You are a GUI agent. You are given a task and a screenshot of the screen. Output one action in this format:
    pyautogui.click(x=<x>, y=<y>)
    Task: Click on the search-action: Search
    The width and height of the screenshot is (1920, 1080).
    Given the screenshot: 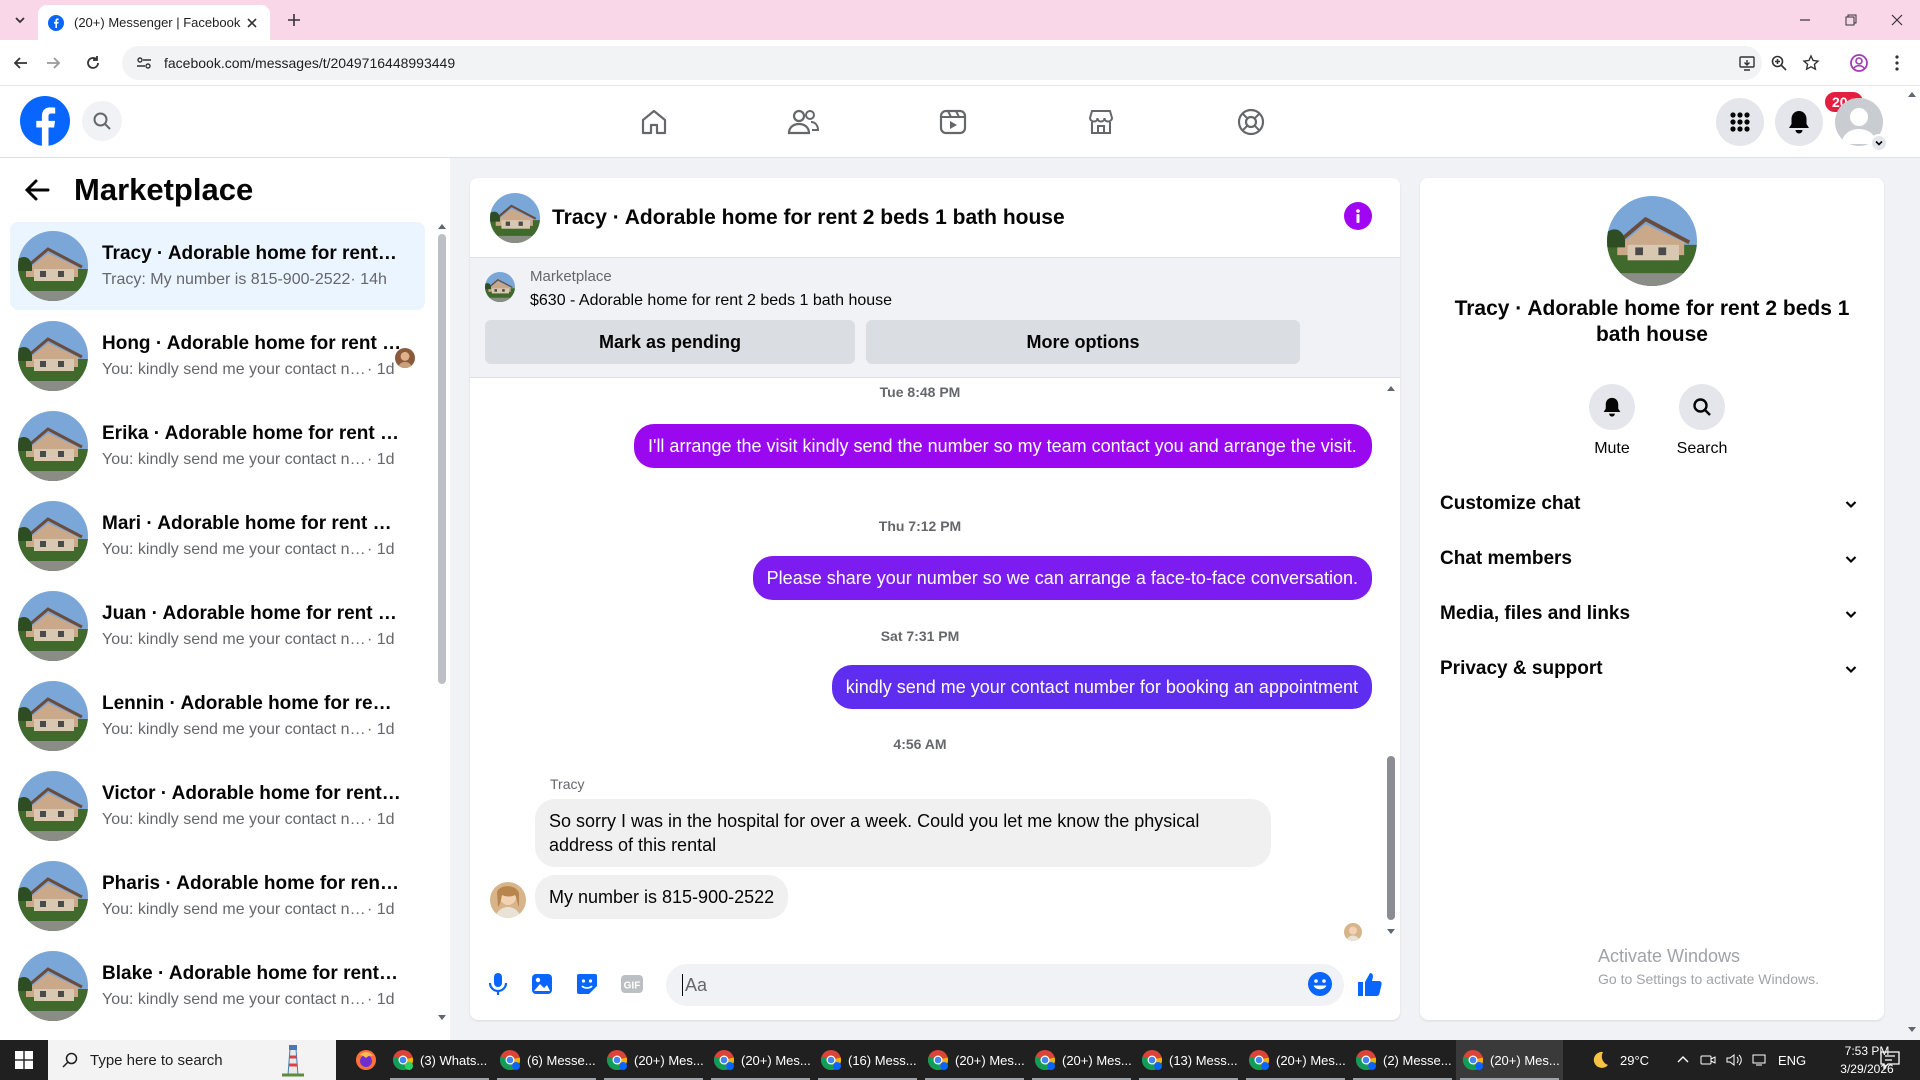 What is the action you would take?
    pyautogui.click(x=1702, y=421)
    